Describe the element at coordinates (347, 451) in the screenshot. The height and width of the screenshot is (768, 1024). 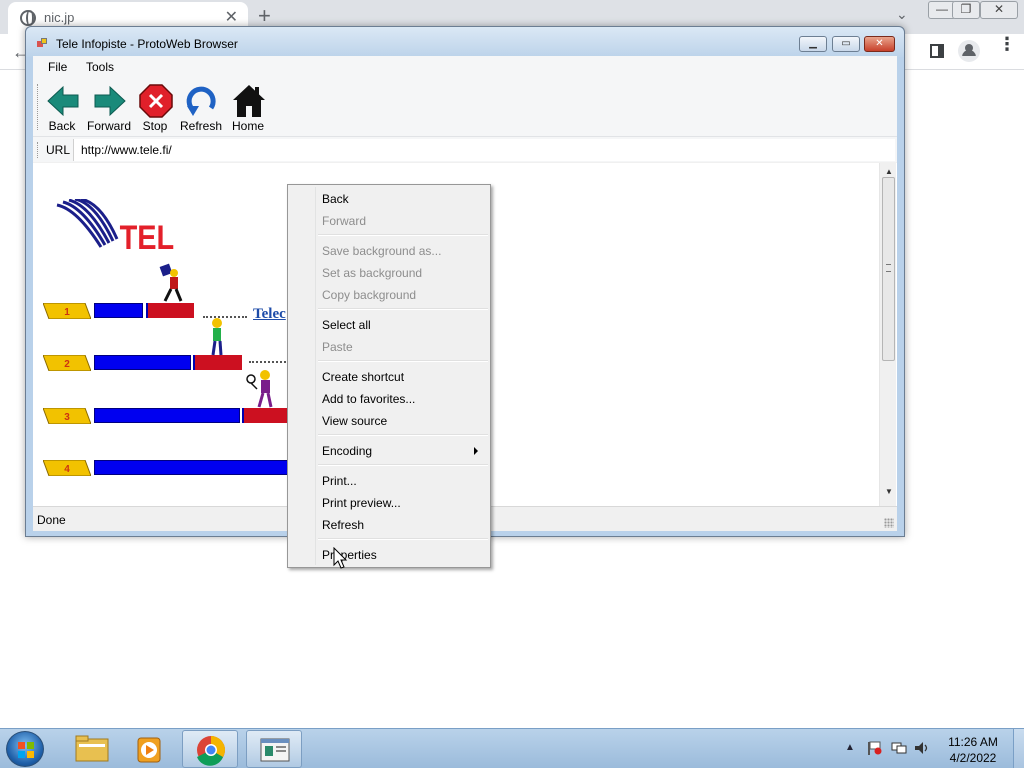
I see `context-menu-item-label: Encoding` at that location.